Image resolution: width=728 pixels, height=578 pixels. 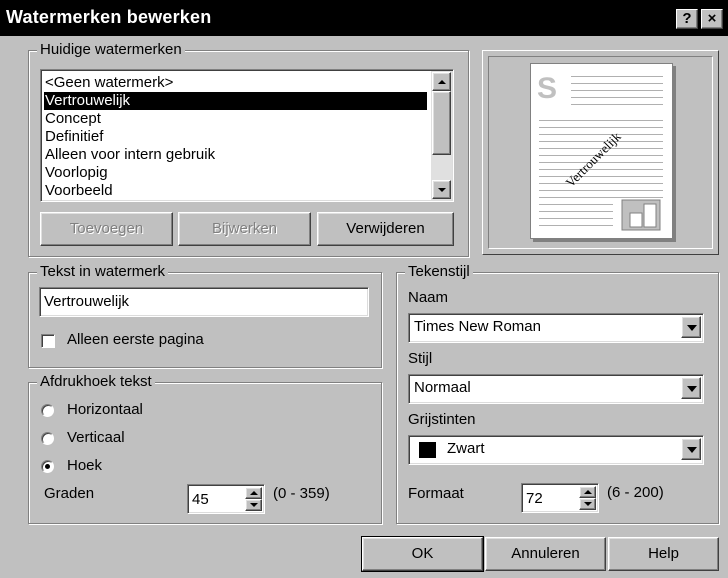 What do you see at coordinates (108, 83) in the screenshot?
I see `list-item: <Geen watermerk>` at bounding box center [108, 83].